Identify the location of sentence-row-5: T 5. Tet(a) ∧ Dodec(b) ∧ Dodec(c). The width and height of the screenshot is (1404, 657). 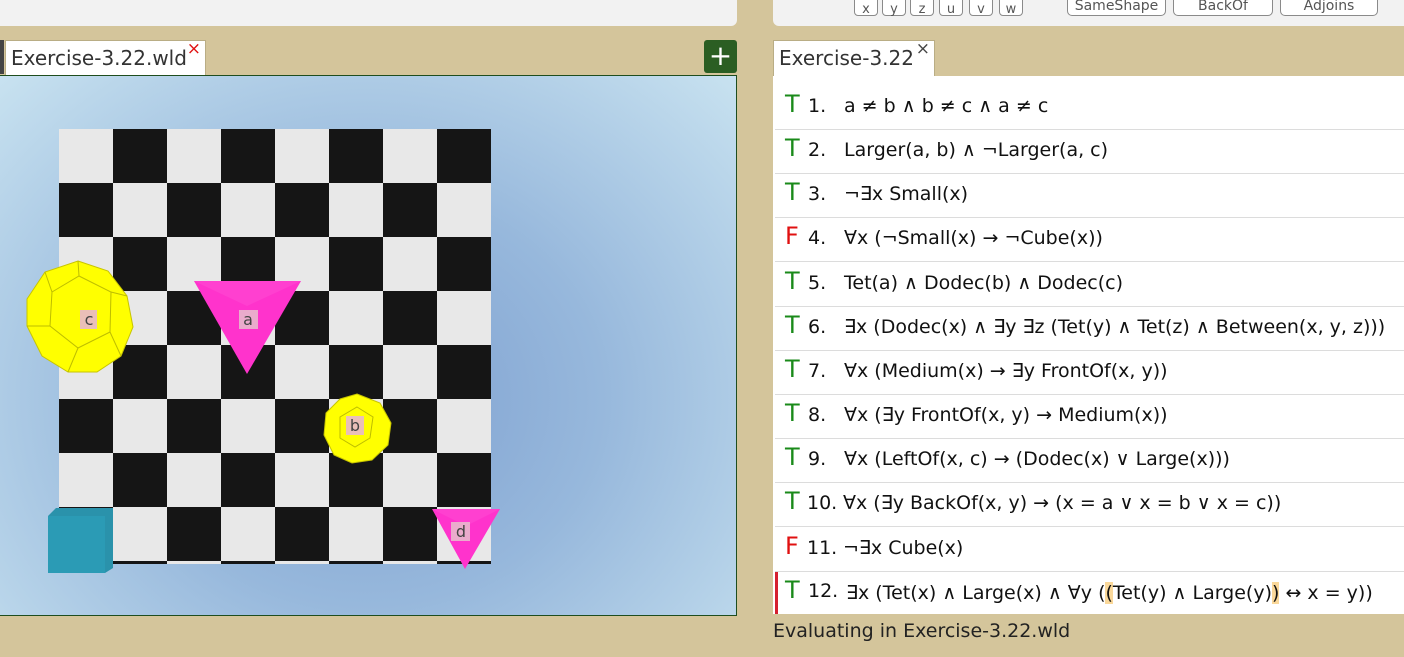
(1089, 285).